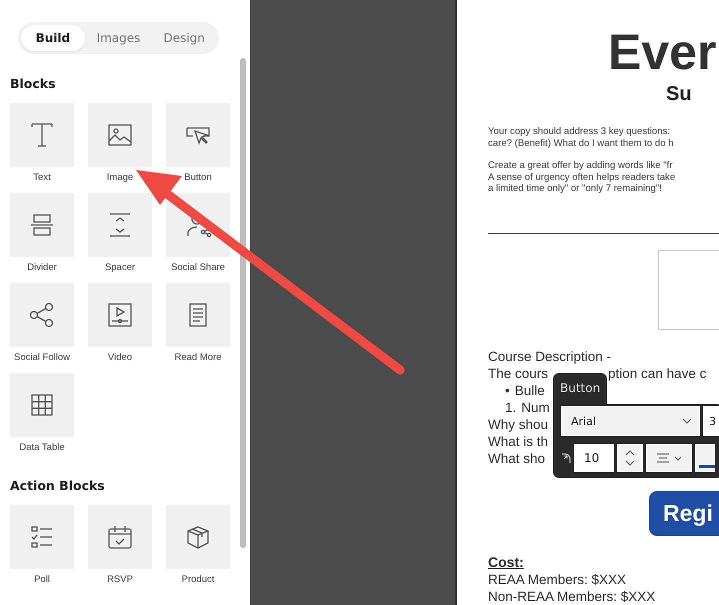 This screenshot has width=719, height=605. I want to click on block-item: Image, so click(120, 144).